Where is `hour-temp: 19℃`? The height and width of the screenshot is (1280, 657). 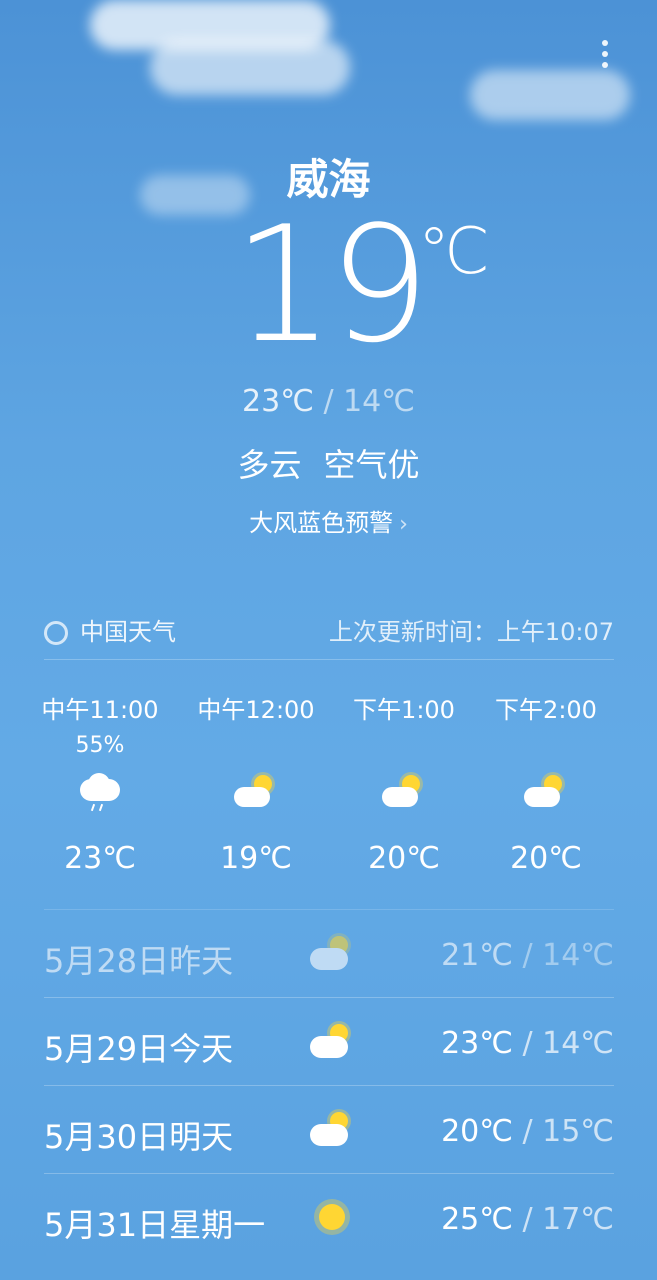
hour-temp: 19℃ is located at coordinates (256, 858).